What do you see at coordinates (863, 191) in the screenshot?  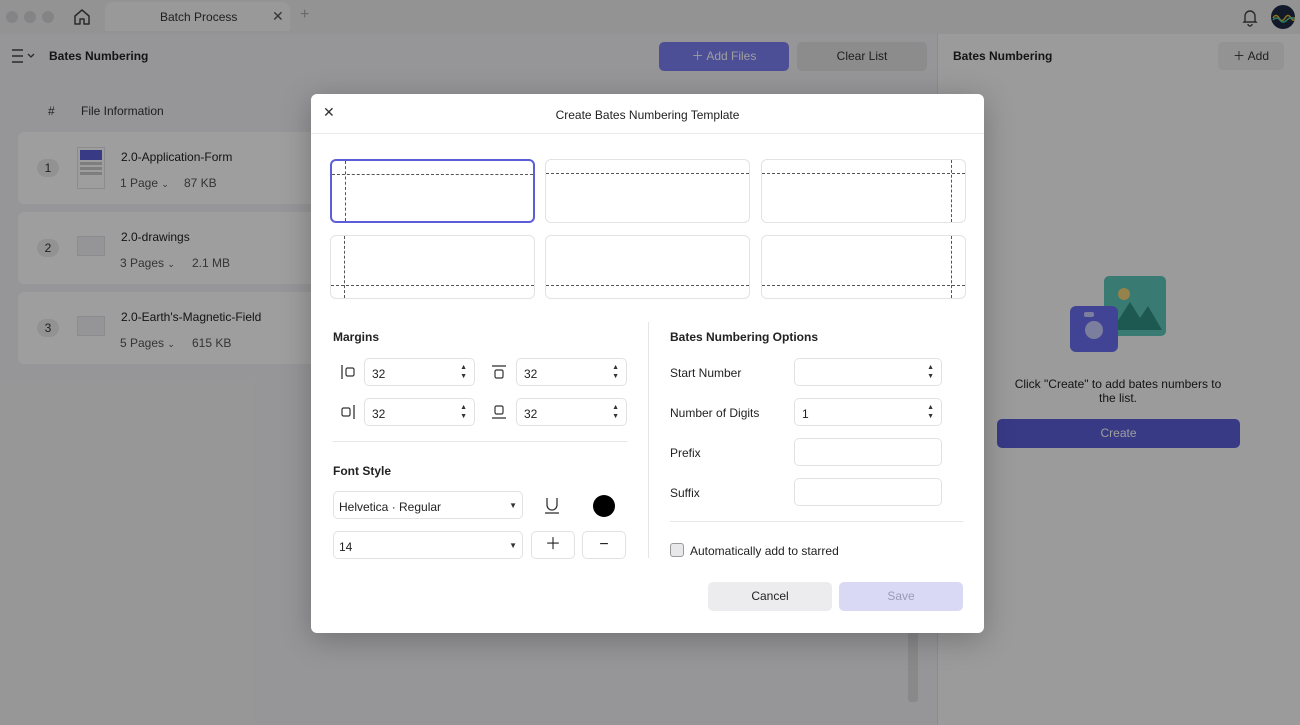 I see `position-top-right` at bounding box center [863, 191].